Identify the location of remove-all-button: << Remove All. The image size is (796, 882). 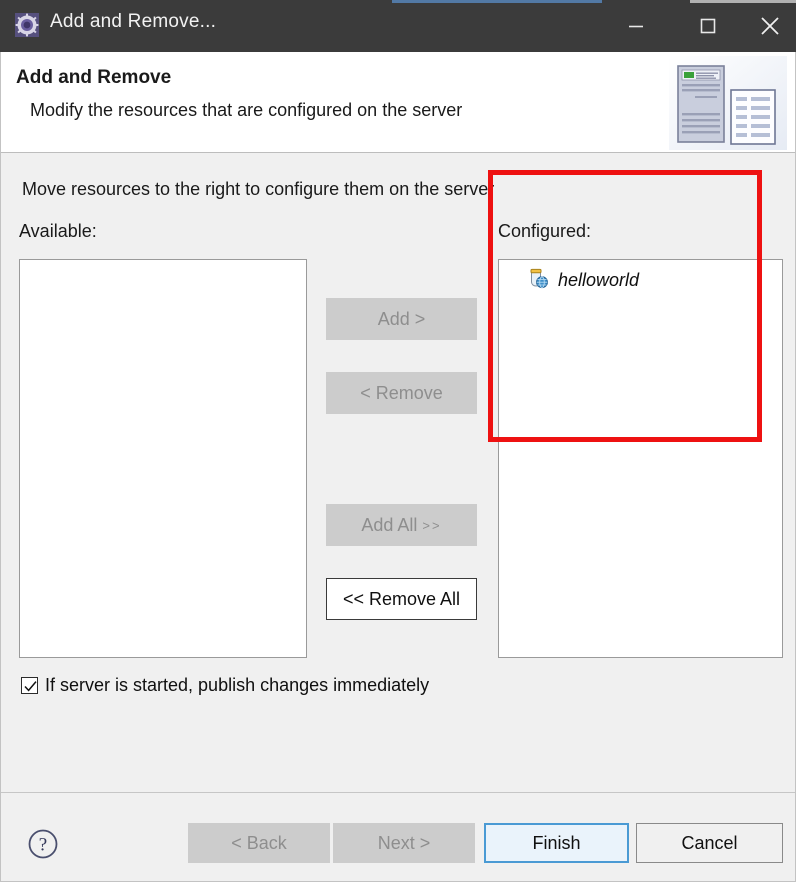
(401, 599).